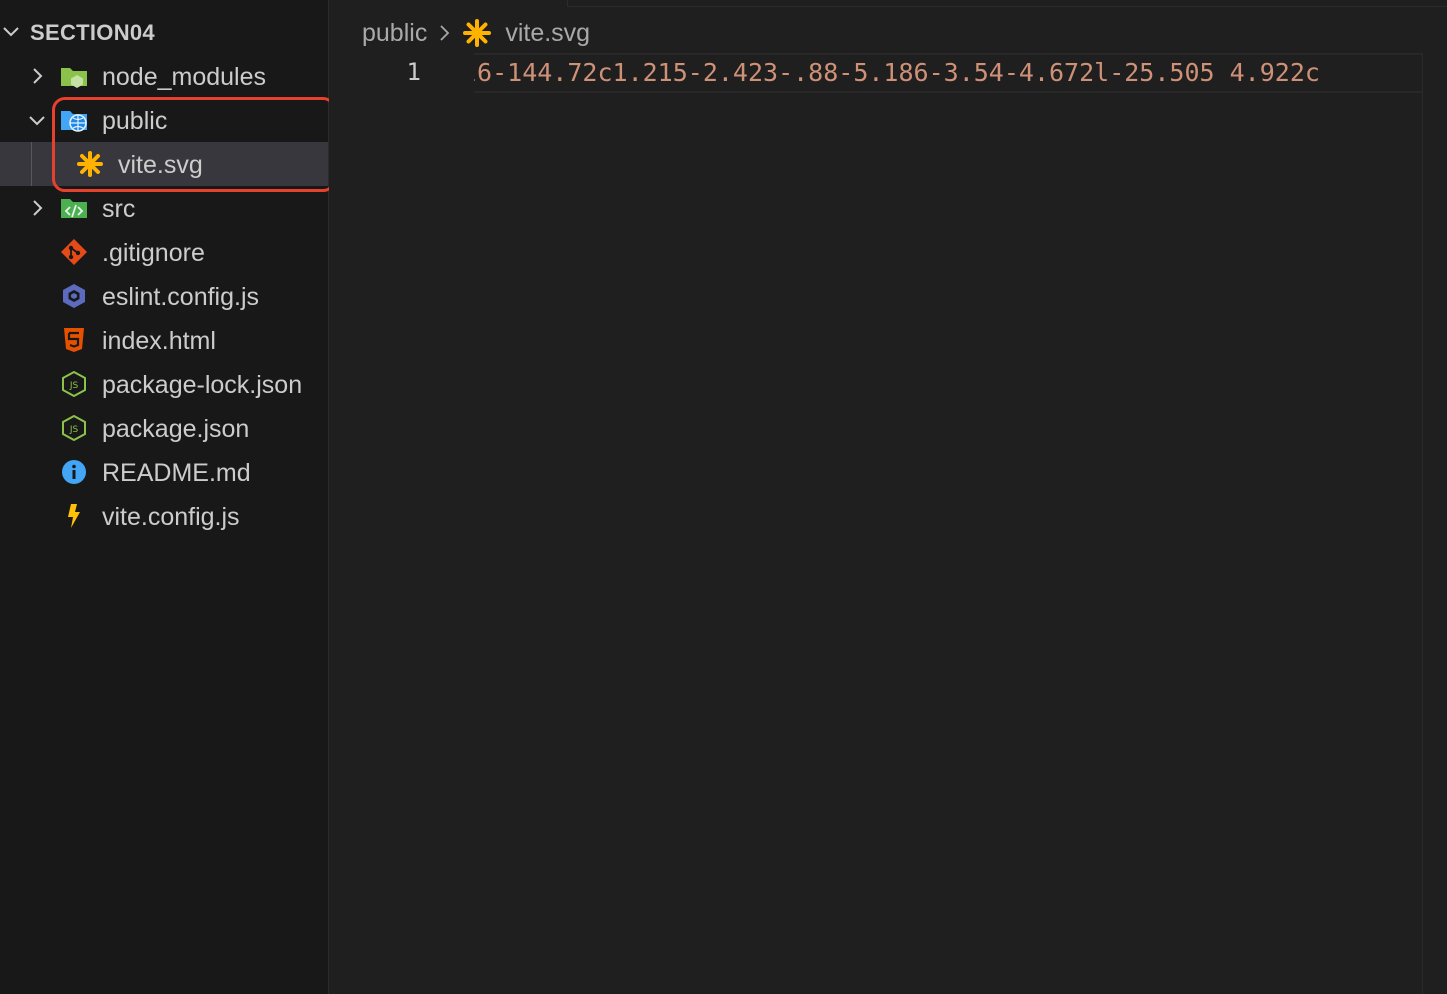 Image resolution: width=1447 pixels, height=994 pixels. I want to click on tree-item-index-html: index.html, so click(164, 340).